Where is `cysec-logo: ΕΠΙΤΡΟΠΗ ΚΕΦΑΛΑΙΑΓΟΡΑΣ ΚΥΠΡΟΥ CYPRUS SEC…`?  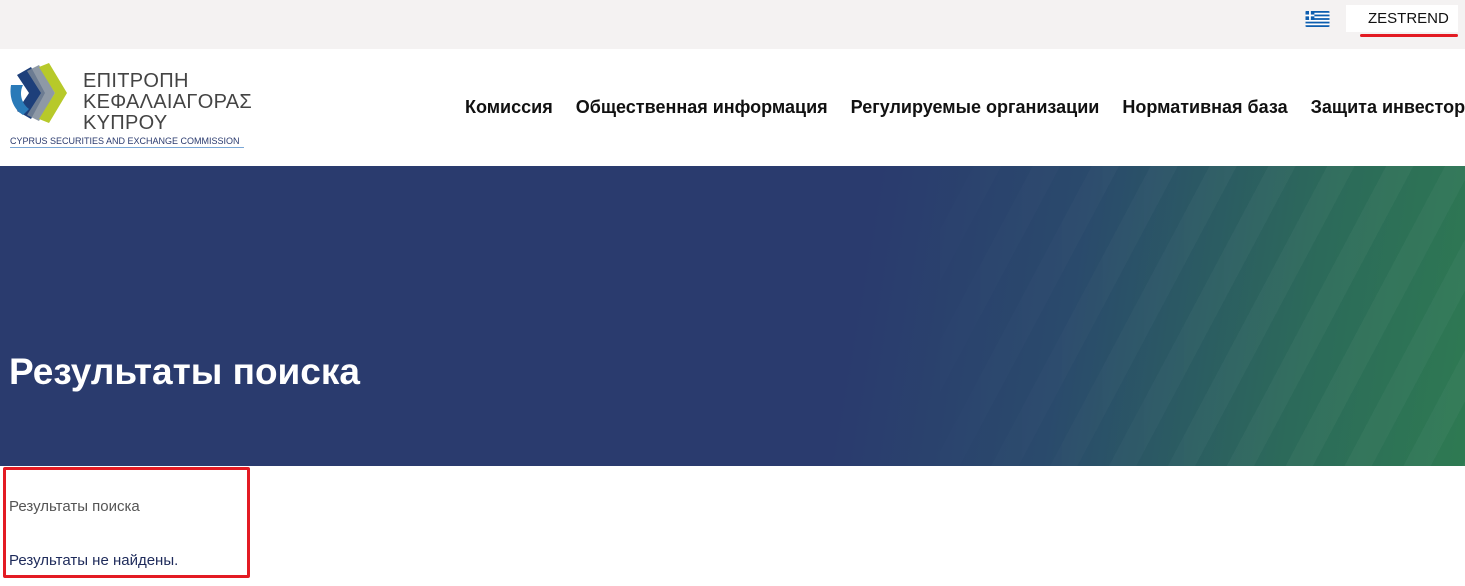 cysec-logo: ΕΠΙΤΡΟΠΗ ΚΕΦΑΛΑΙΑΓΟΡΑΣ ΚΥΠΡΟΥ CYPRUS SEC… is located at coordinates (131, 108).